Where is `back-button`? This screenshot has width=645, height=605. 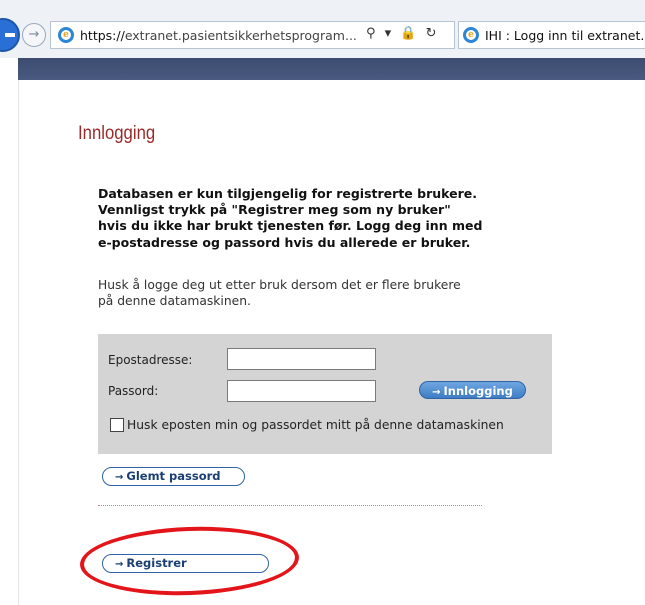
back-button is located at coordinates (10, 35).